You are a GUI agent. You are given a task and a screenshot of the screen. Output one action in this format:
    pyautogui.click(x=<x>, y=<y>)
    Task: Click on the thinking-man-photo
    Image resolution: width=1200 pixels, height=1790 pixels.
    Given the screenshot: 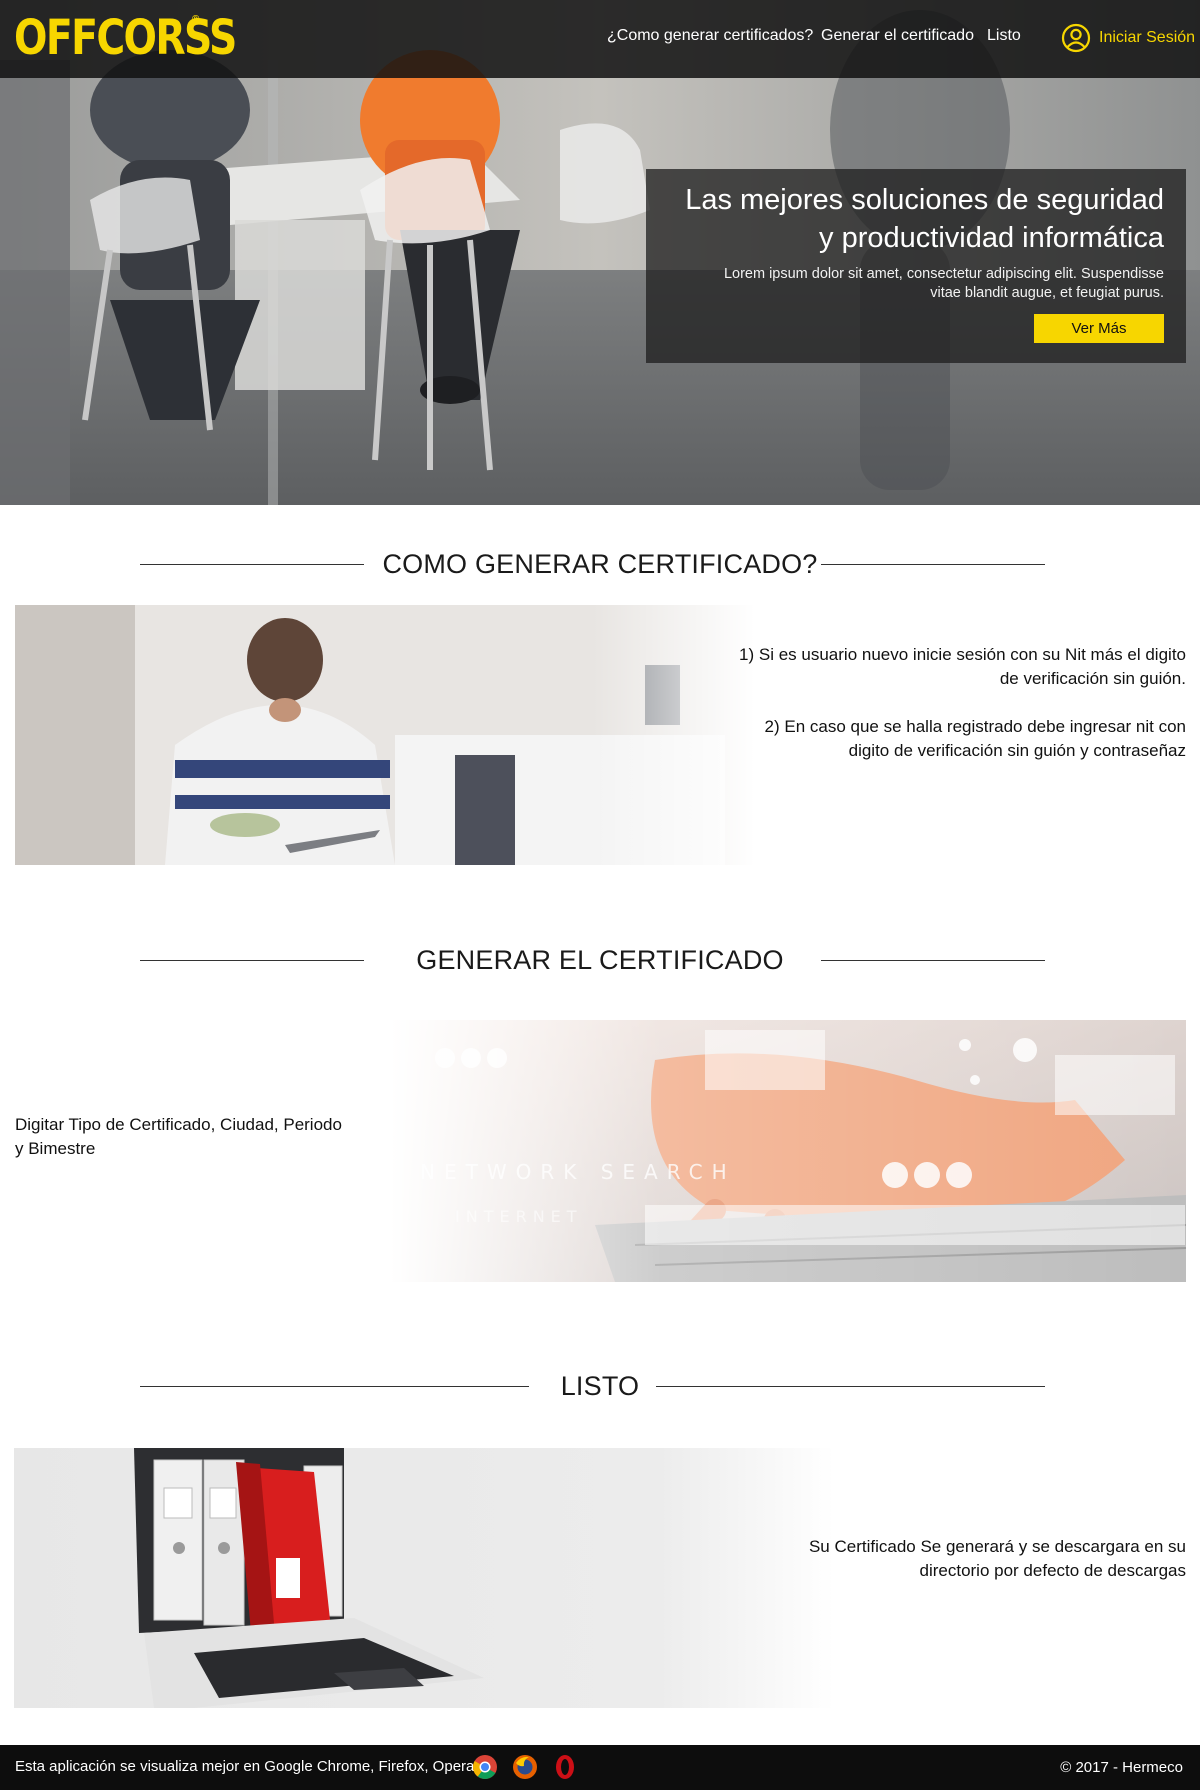 What is the action you would take?
    pyautogui.click(x=385, y=735)
    